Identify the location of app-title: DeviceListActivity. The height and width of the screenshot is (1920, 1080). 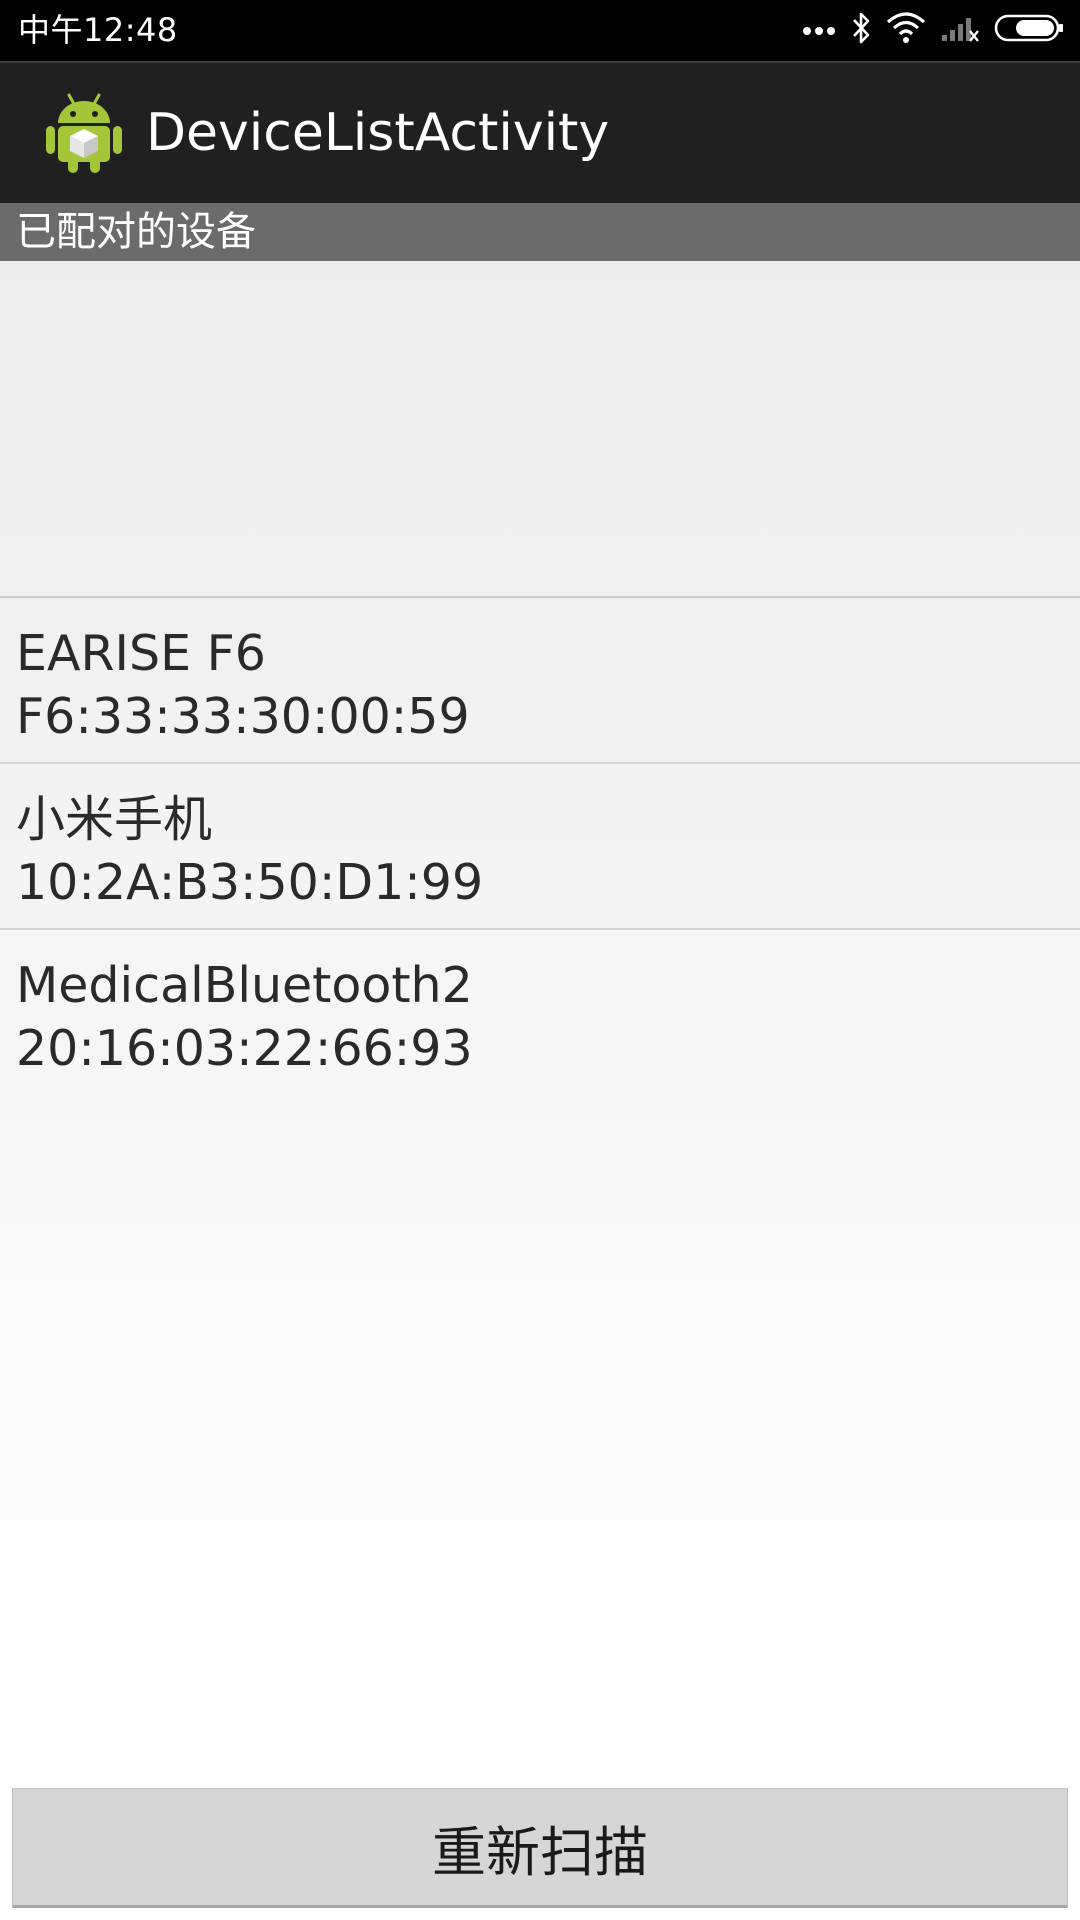
(378, 133).